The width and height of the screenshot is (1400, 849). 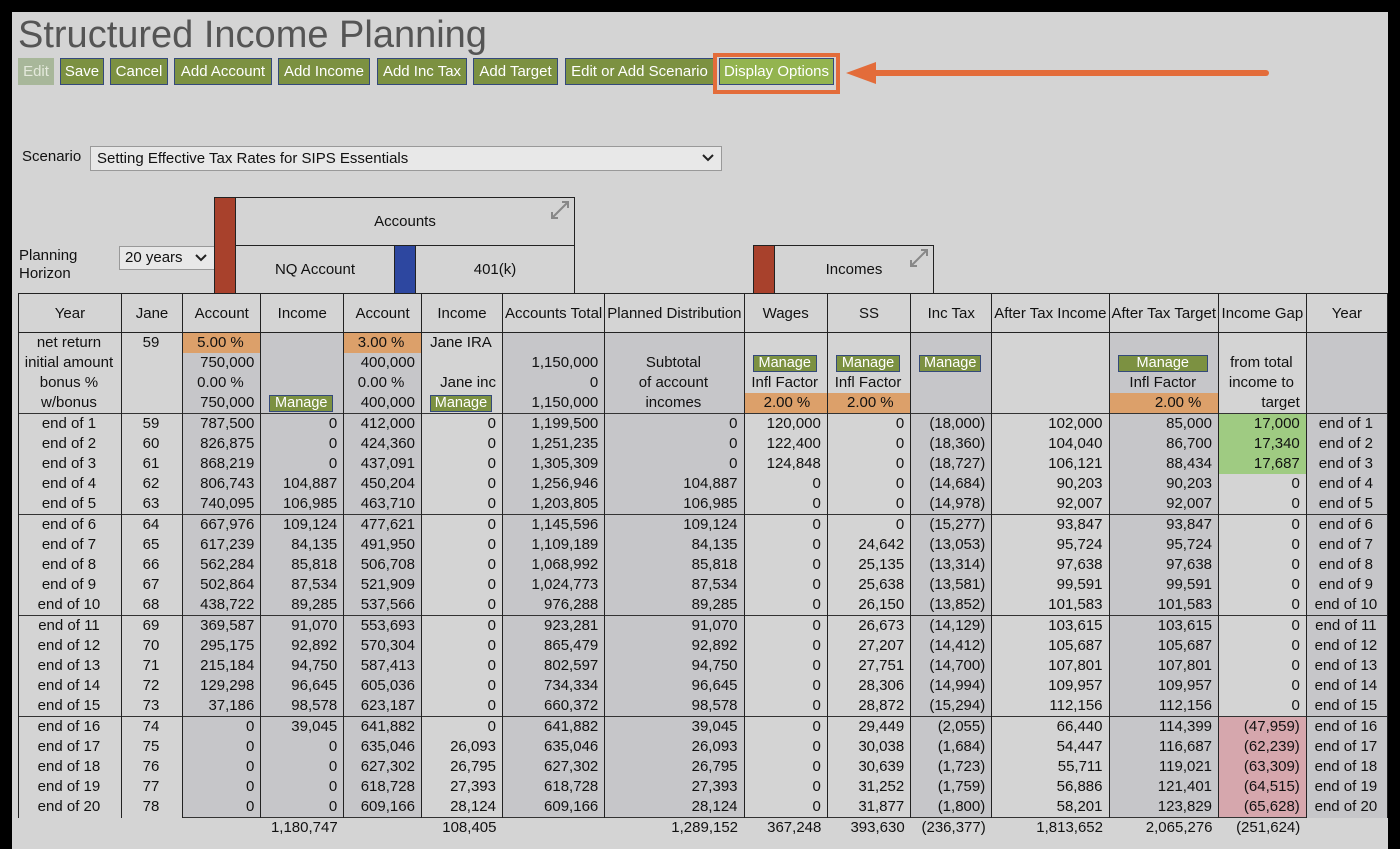 What do you see at coordinates (152, 423) in the screenshot?
I see `cell-jane: 59` at bounding box center [152, 423].